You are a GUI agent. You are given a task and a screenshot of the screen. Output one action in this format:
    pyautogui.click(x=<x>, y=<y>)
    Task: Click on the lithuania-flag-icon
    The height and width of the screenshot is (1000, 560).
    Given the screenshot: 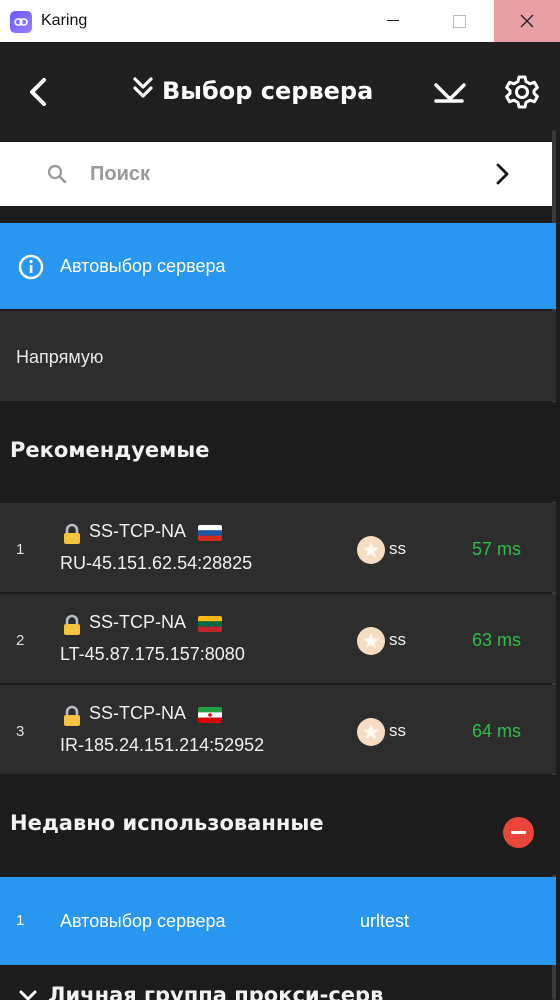 What is the action you would take?
    pyautogui.click(x=210, y=624)
    